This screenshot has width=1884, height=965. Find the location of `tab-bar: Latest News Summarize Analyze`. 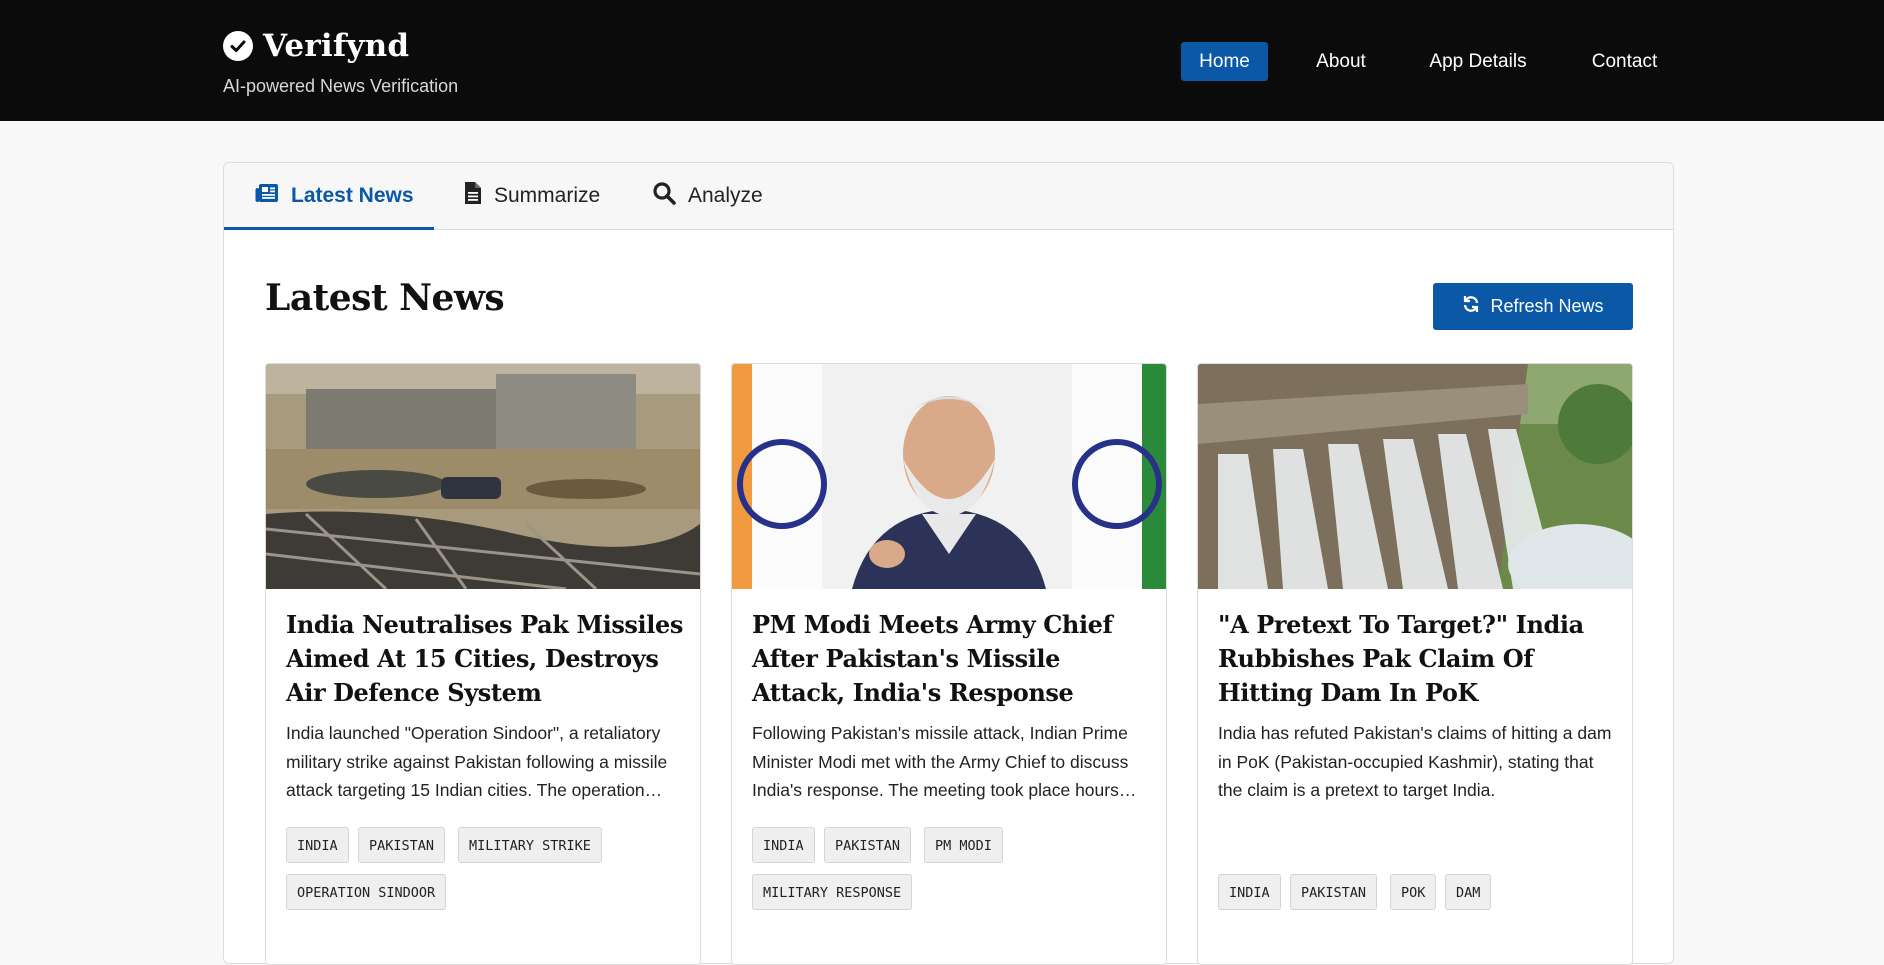

tab-bar: Latest News Summarize Analyze is located at coordinates (948, 196).